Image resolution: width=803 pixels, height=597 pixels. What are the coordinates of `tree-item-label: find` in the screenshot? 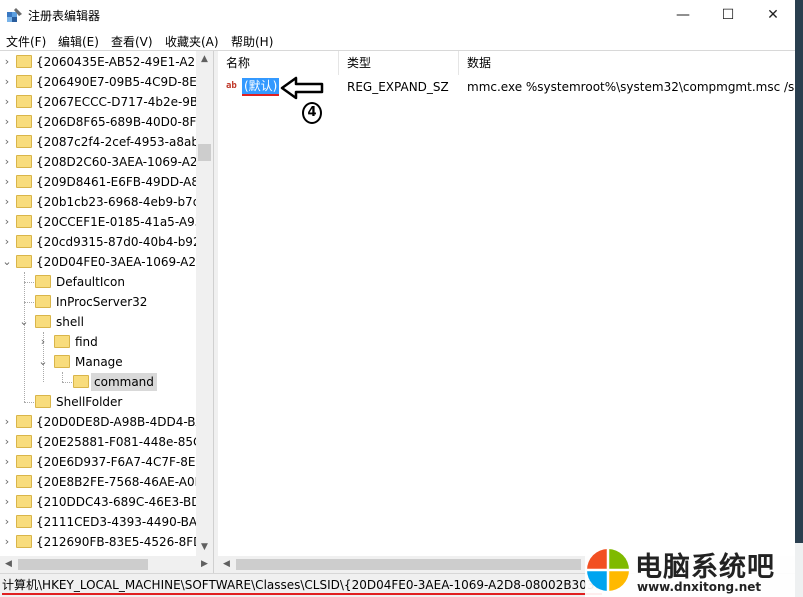 It's located at (86, 342).